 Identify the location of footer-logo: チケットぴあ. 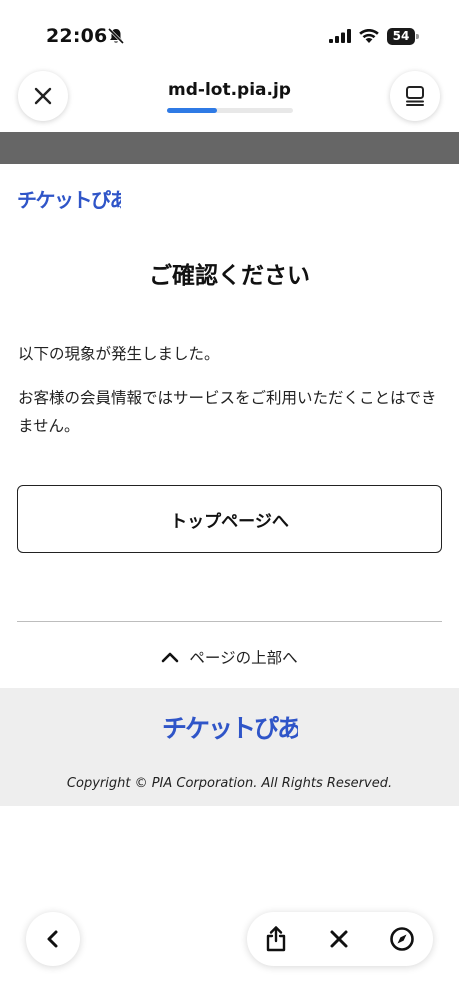
(230, 728).